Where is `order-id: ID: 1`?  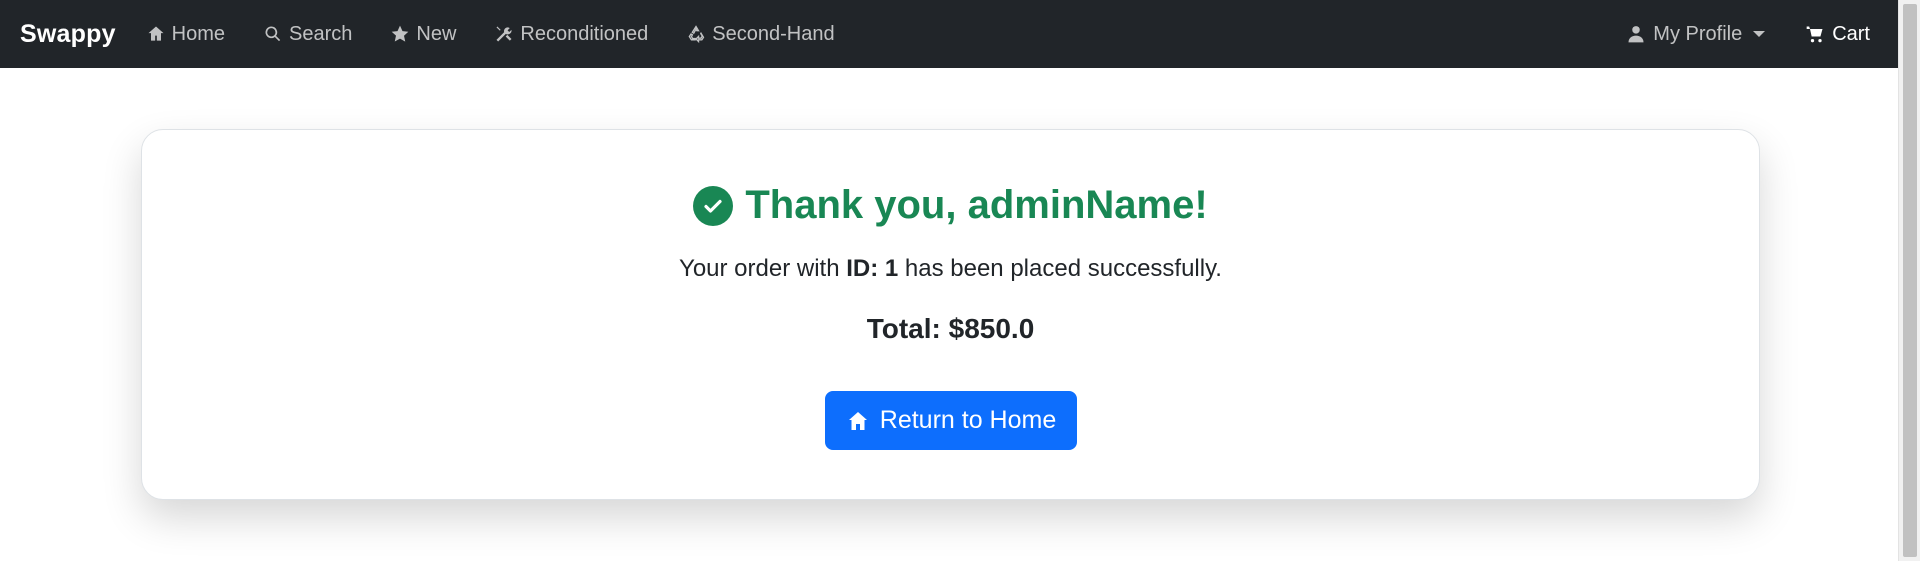 order-id: ID: 1 is located at coordinates (872, 268).